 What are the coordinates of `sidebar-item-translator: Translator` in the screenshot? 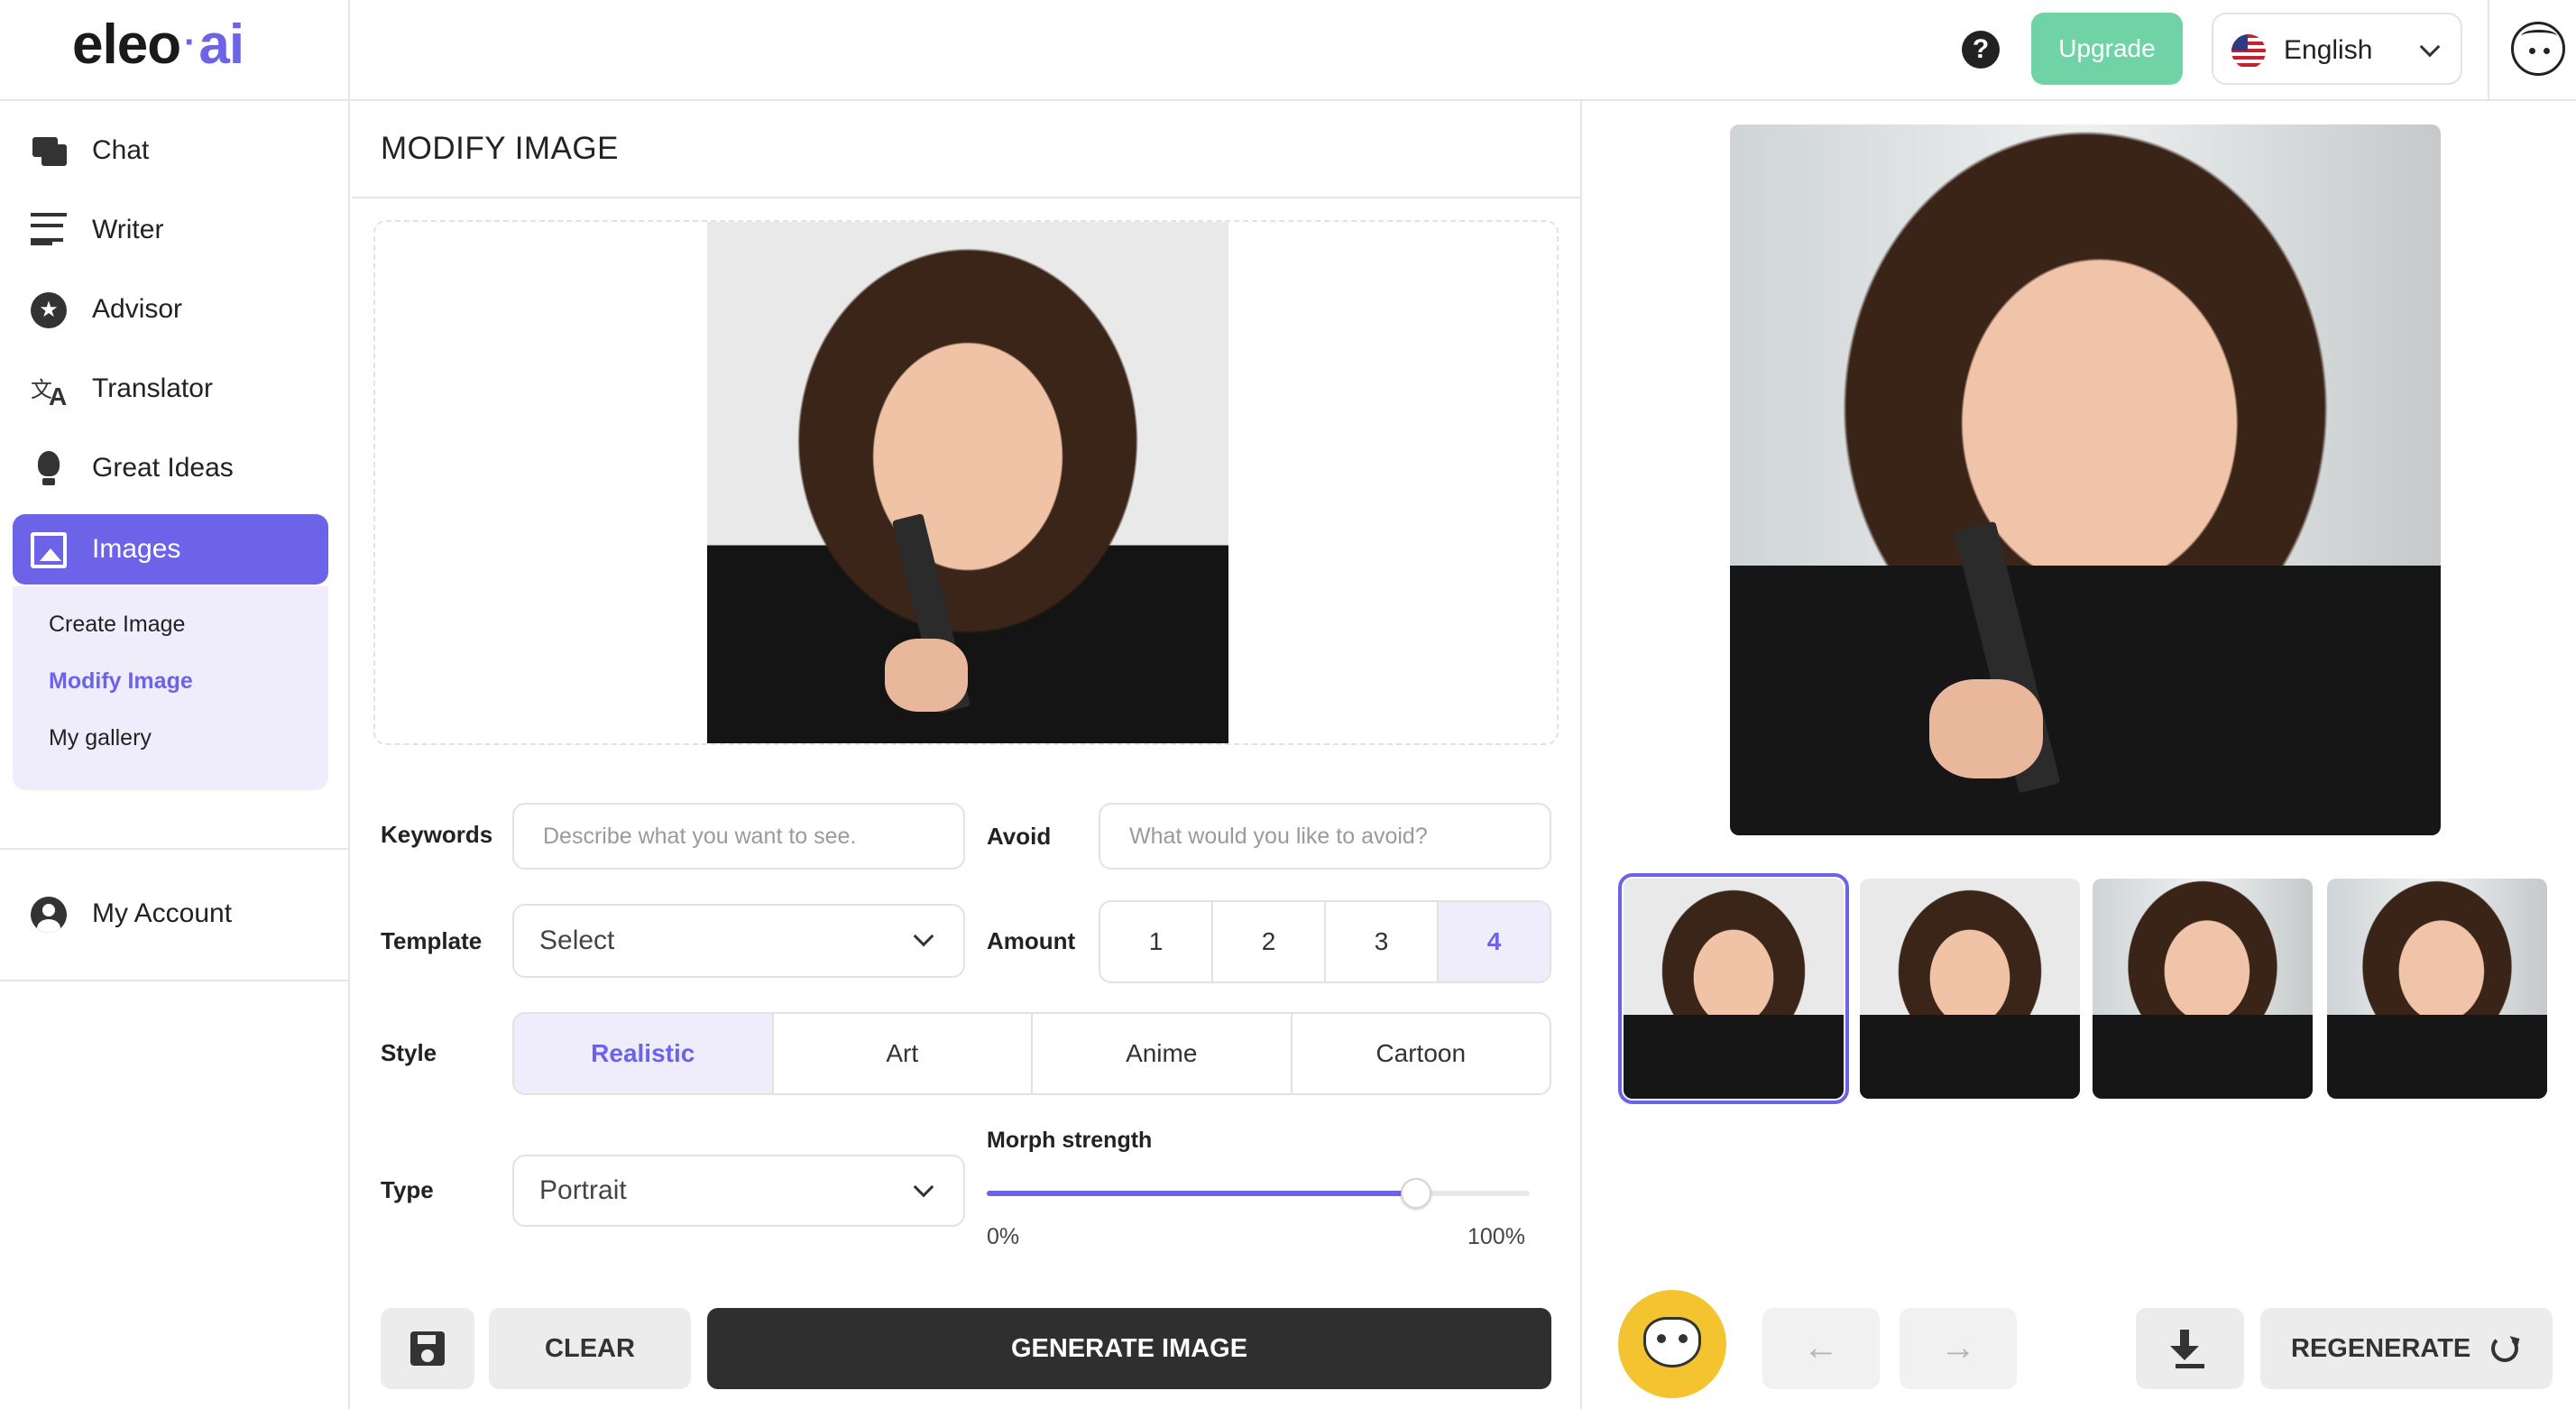 It's located at (170, 389).